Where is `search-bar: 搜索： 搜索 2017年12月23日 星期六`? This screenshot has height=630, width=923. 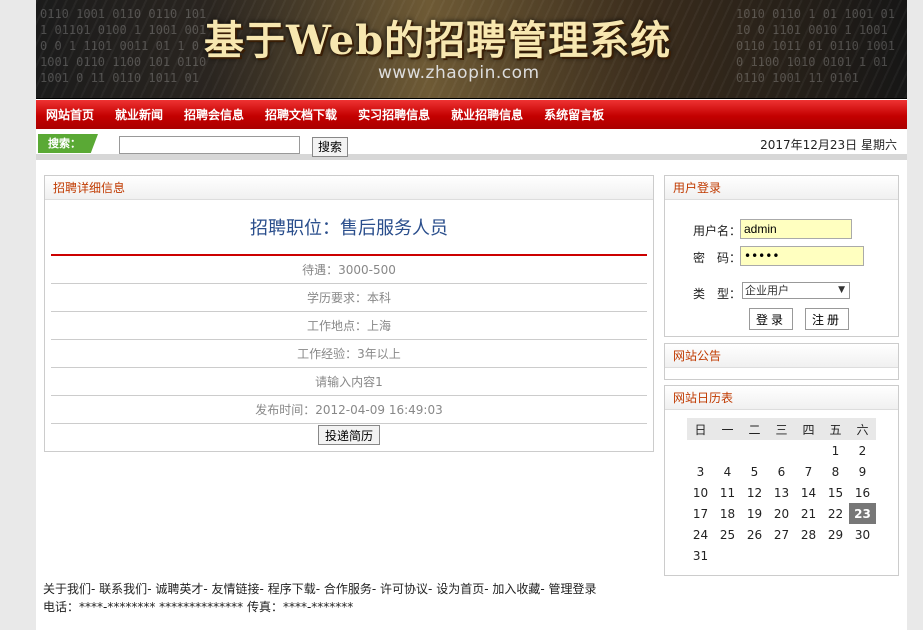
search-bar: 搜索： 搜索 2017年12月23日 星期六 is located at coordinates (471, 145).